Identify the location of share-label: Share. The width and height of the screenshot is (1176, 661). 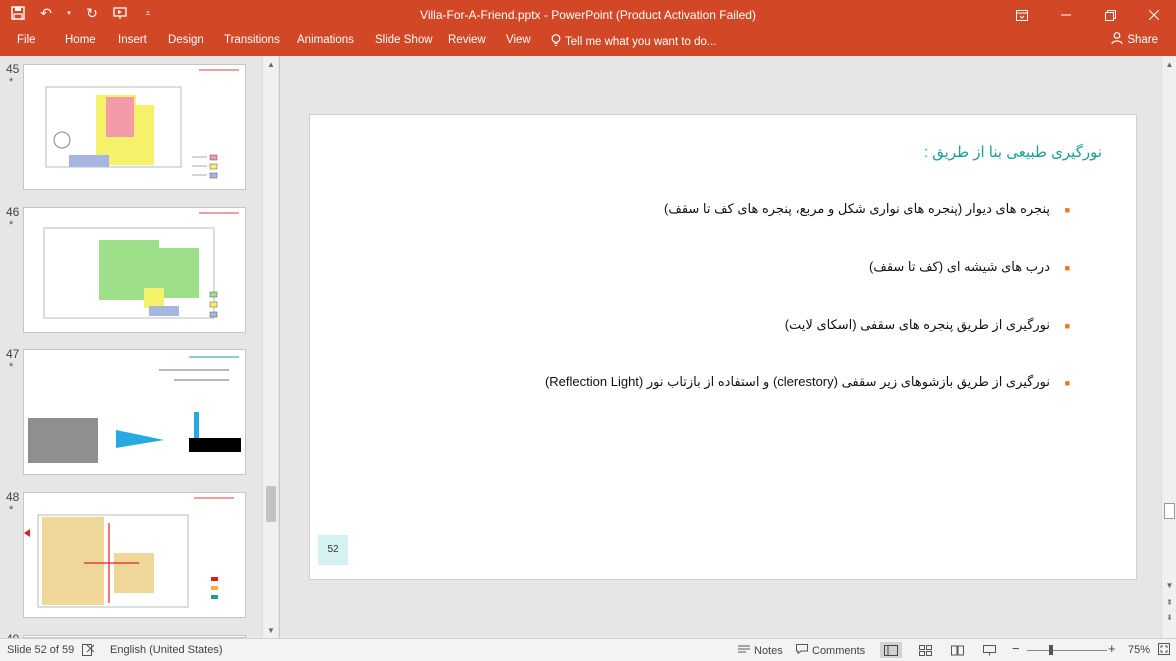
(1142, 39).